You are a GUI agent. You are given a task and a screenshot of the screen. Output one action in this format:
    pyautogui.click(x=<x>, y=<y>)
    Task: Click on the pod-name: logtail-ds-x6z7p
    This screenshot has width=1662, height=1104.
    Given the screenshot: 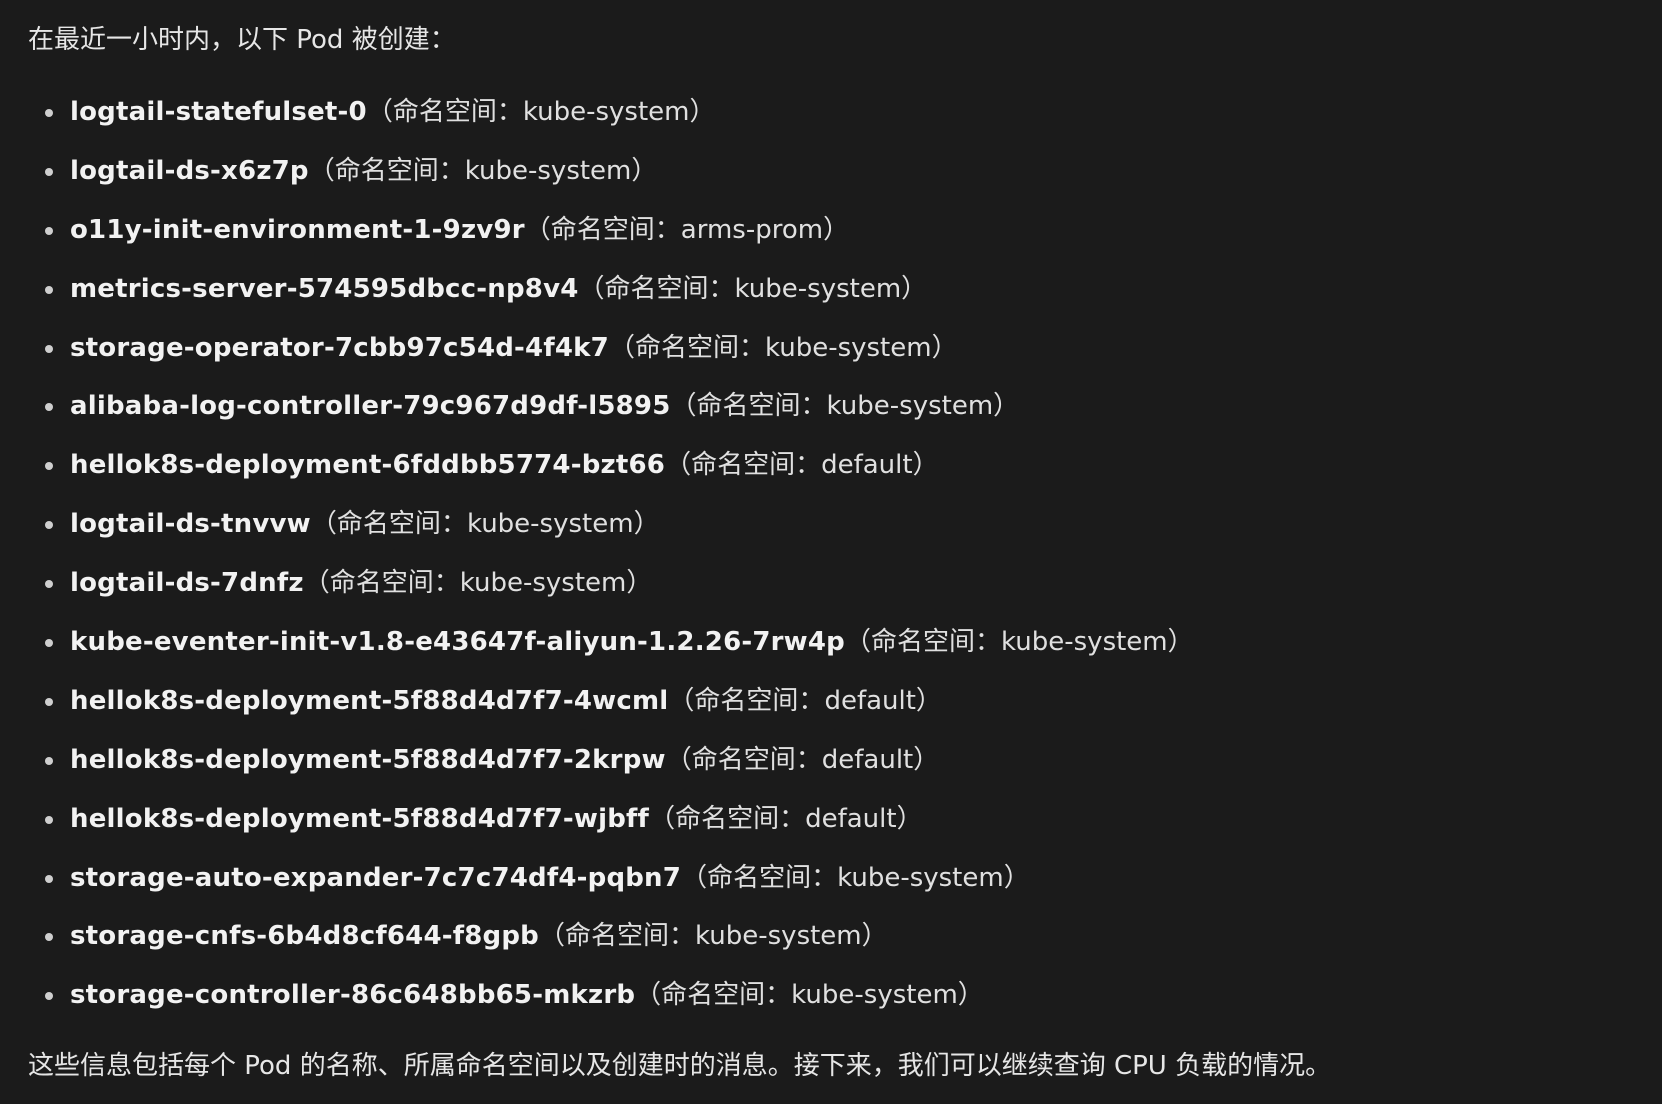 What is the action you would take?
    pyautogui.click(x=189, y=170)
    